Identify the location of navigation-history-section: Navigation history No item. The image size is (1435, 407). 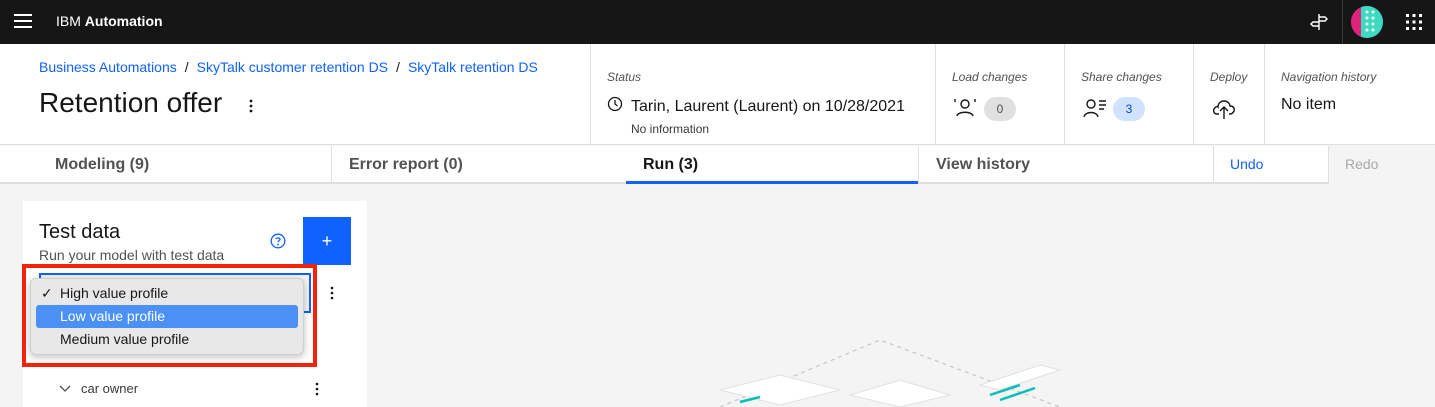
(1349, 94).